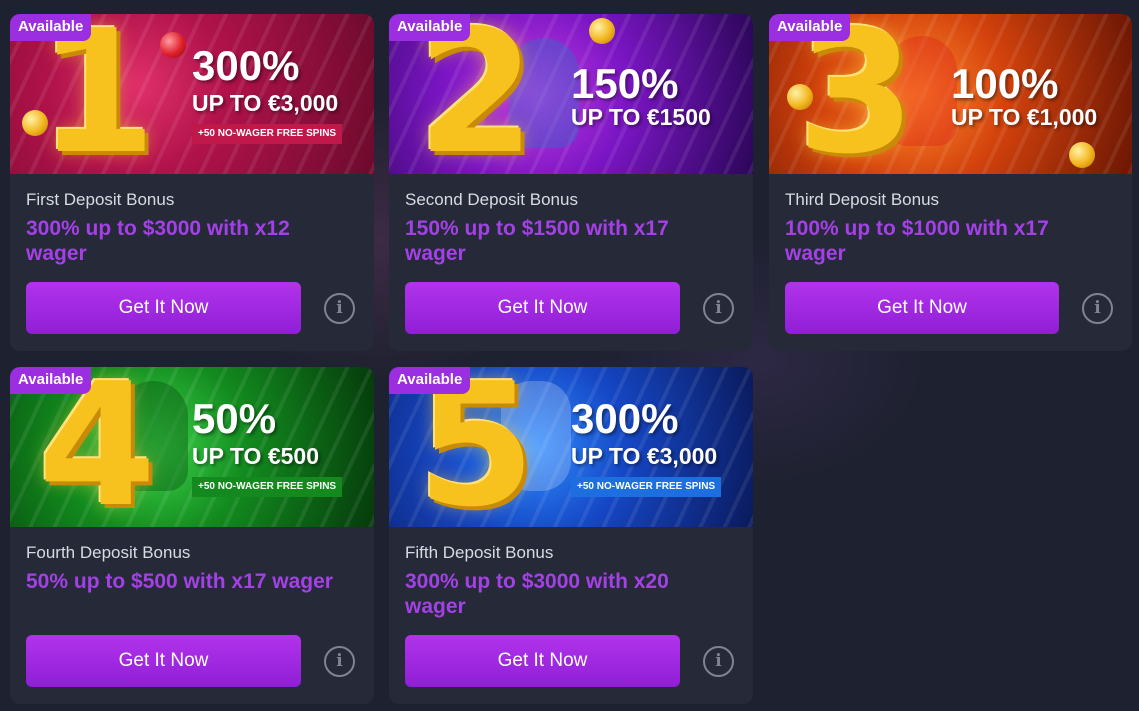  I want to click on banner-upto: UP TO €500, so click(256, 456).